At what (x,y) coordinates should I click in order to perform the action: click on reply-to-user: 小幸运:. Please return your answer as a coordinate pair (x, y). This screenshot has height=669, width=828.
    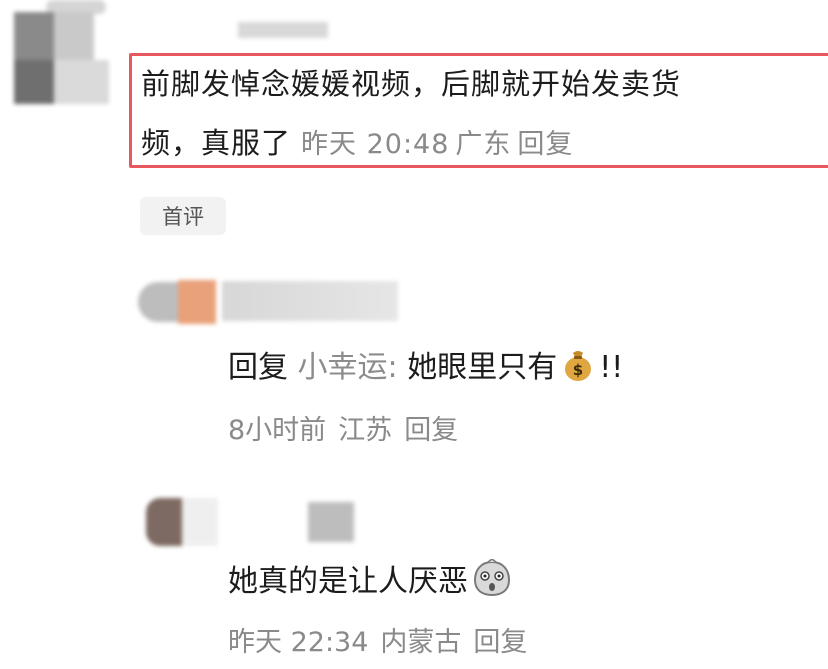
    Looking at the image, I should click on (348, 367).